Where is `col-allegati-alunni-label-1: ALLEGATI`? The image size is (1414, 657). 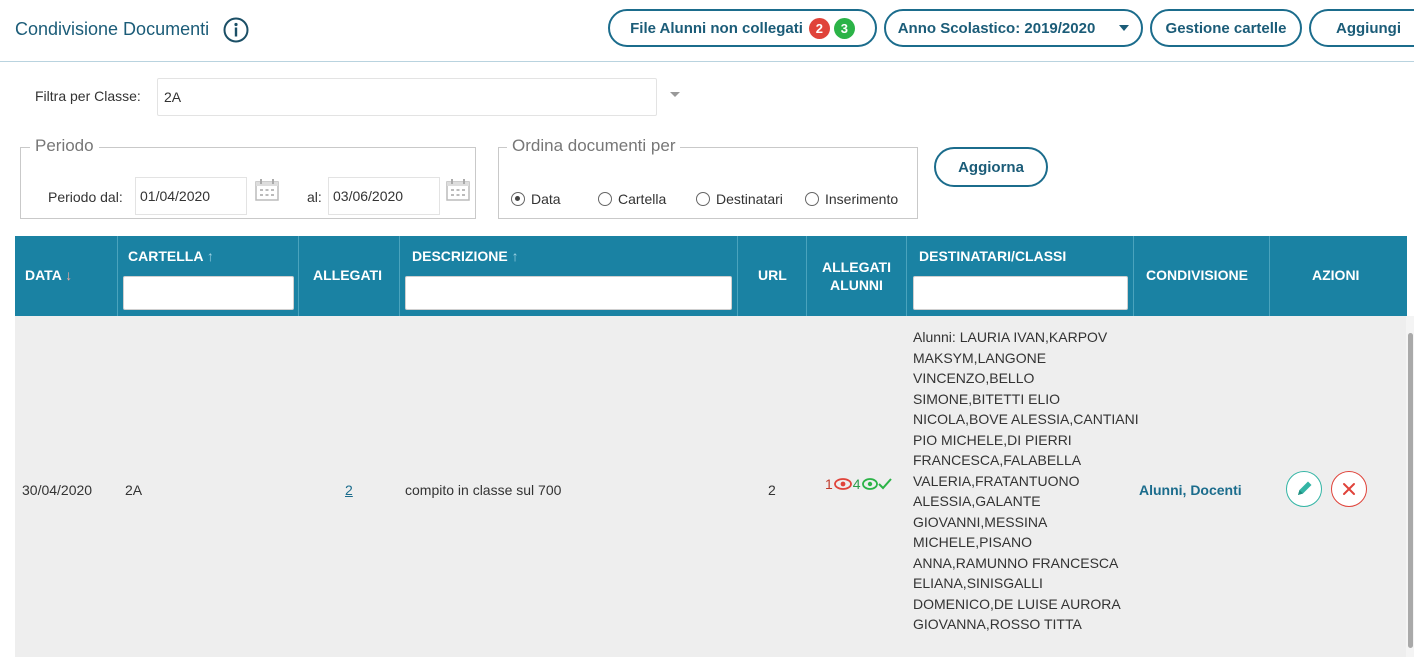 col-allegati-alunni-label-1: ALLEGATI is located at coordinates (856, 267).